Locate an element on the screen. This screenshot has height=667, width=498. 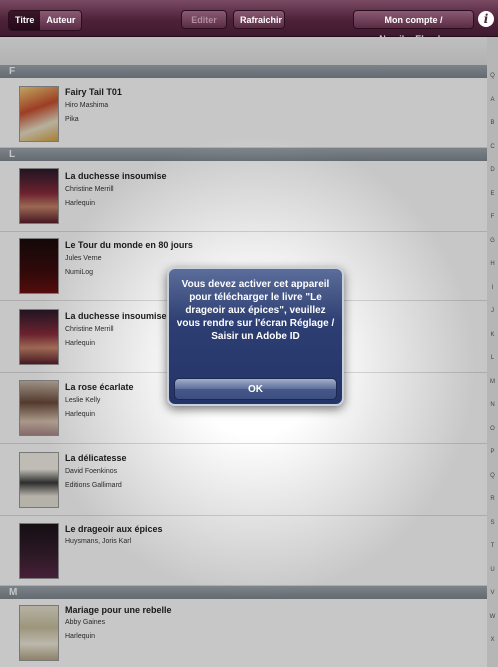
index-letter: M is located at coordinates (492, 382).